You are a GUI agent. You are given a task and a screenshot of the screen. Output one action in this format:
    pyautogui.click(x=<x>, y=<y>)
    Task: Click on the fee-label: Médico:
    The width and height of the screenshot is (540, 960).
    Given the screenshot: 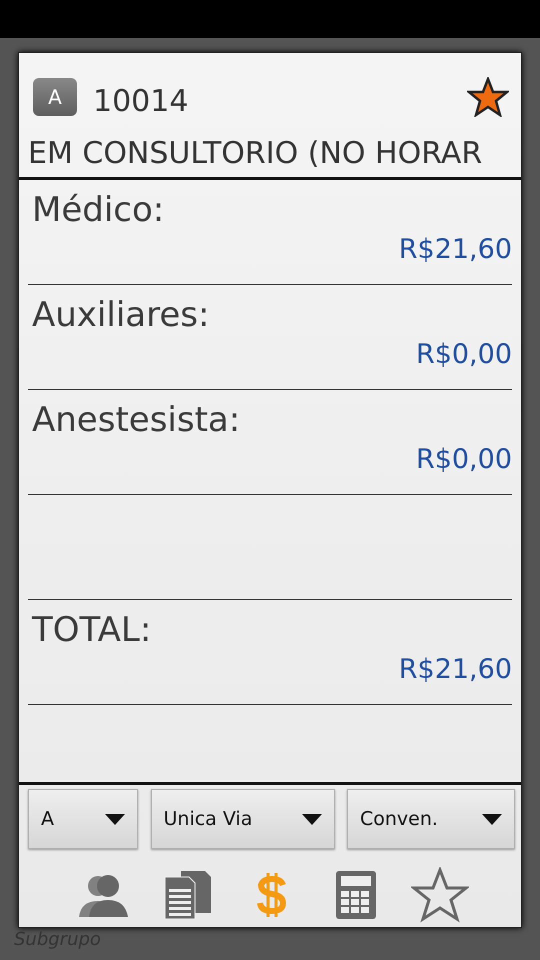 What is the action you would take?
    pyautogui.click(x=98, y=209)
    